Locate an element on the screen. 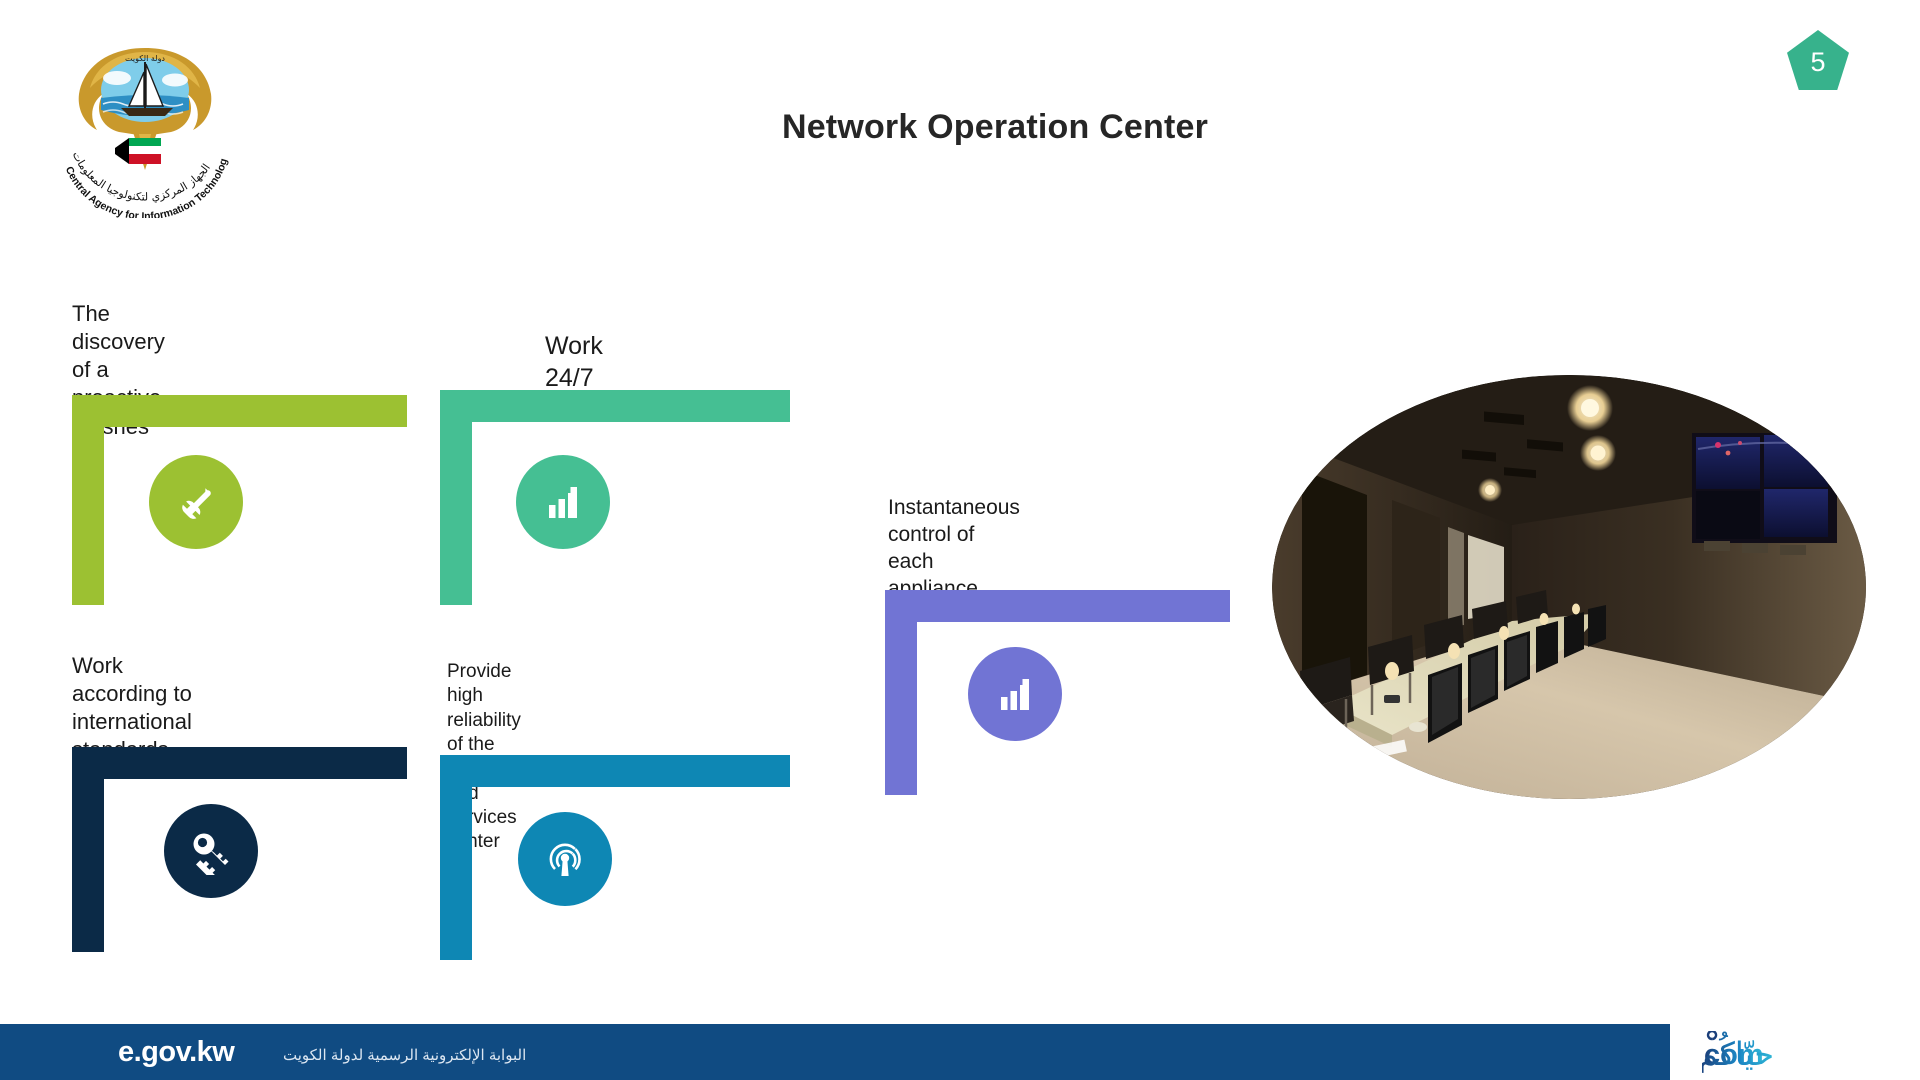 The height and width of the screenshot is (1080, 1920). svg-text: حيّاكُم is located at coordinates (1738, 1052).